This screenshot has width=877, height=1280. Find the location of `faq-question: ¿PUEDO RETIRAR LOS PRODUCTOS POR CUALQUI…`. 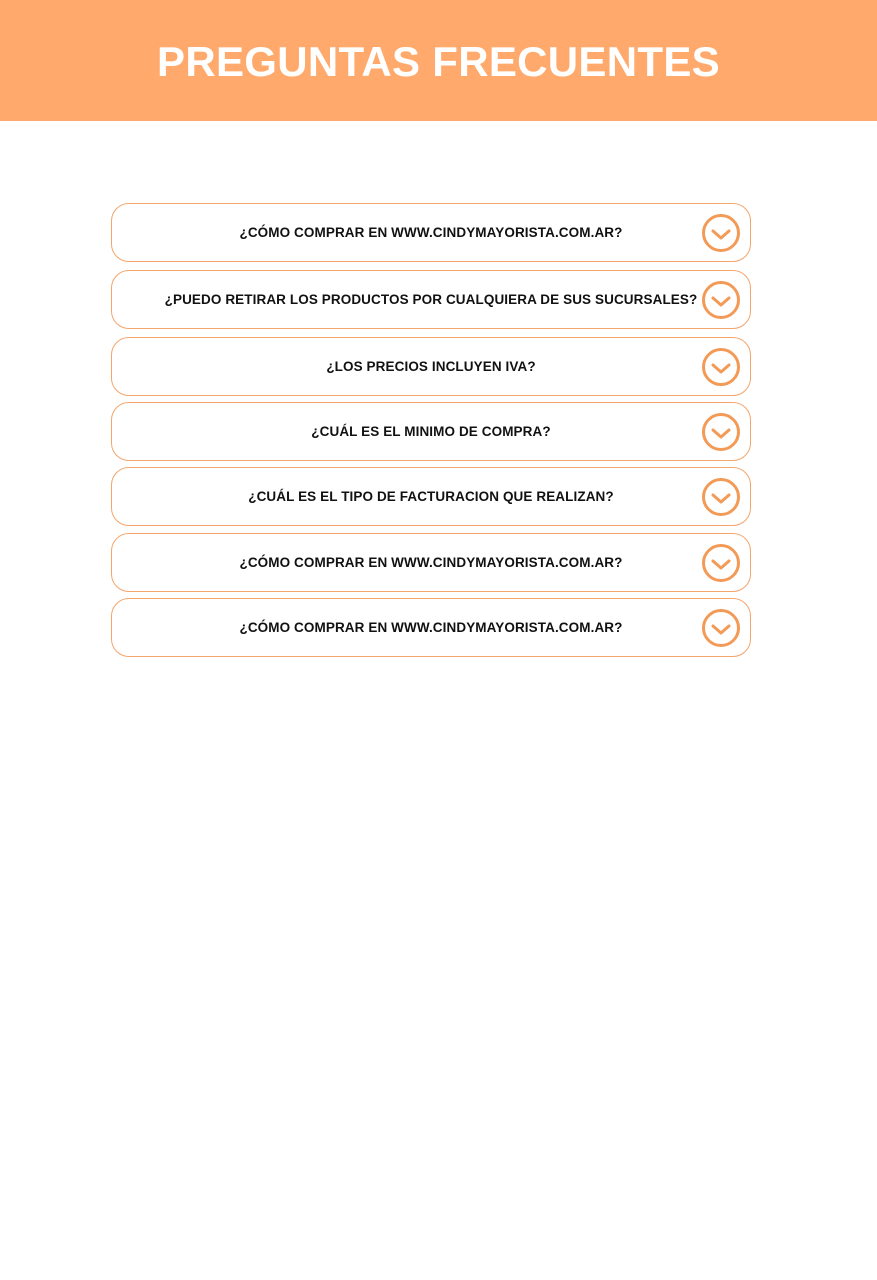

faq-question: ¿PUEDO RETIRAR LOS PRODUCTOS POR CUALQUI… is located at coordinates (431, 299).